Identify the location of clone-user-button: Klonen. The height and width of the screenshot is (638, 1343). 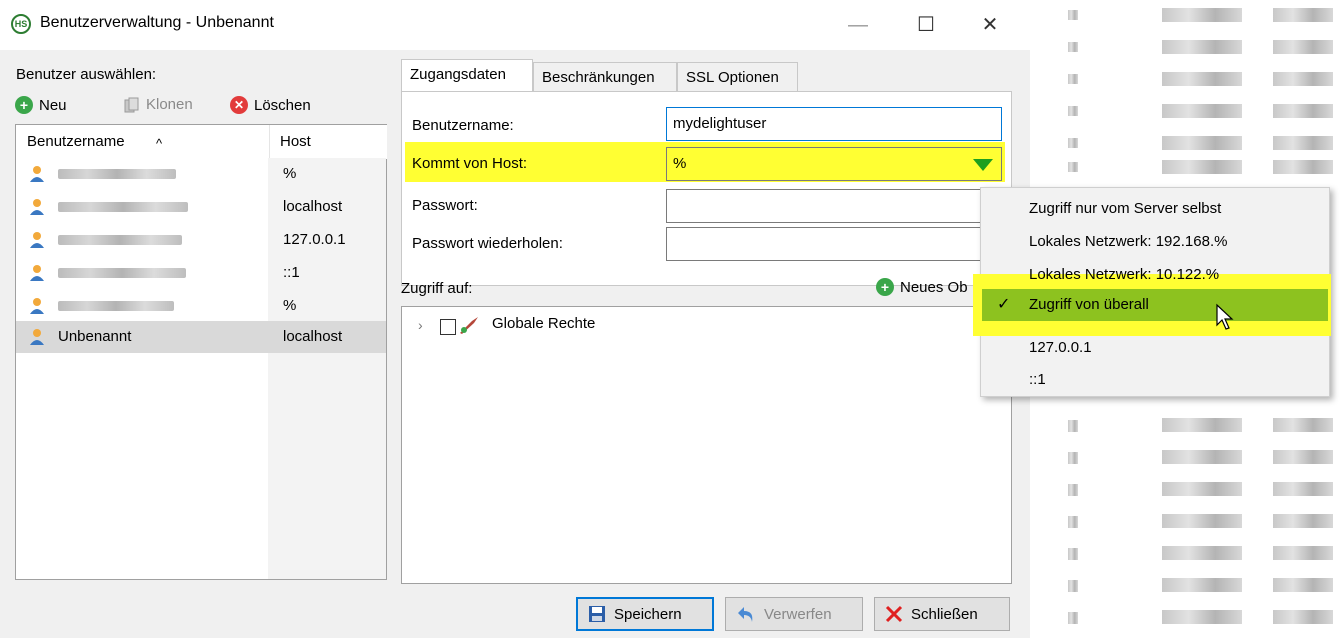
(158, 104).